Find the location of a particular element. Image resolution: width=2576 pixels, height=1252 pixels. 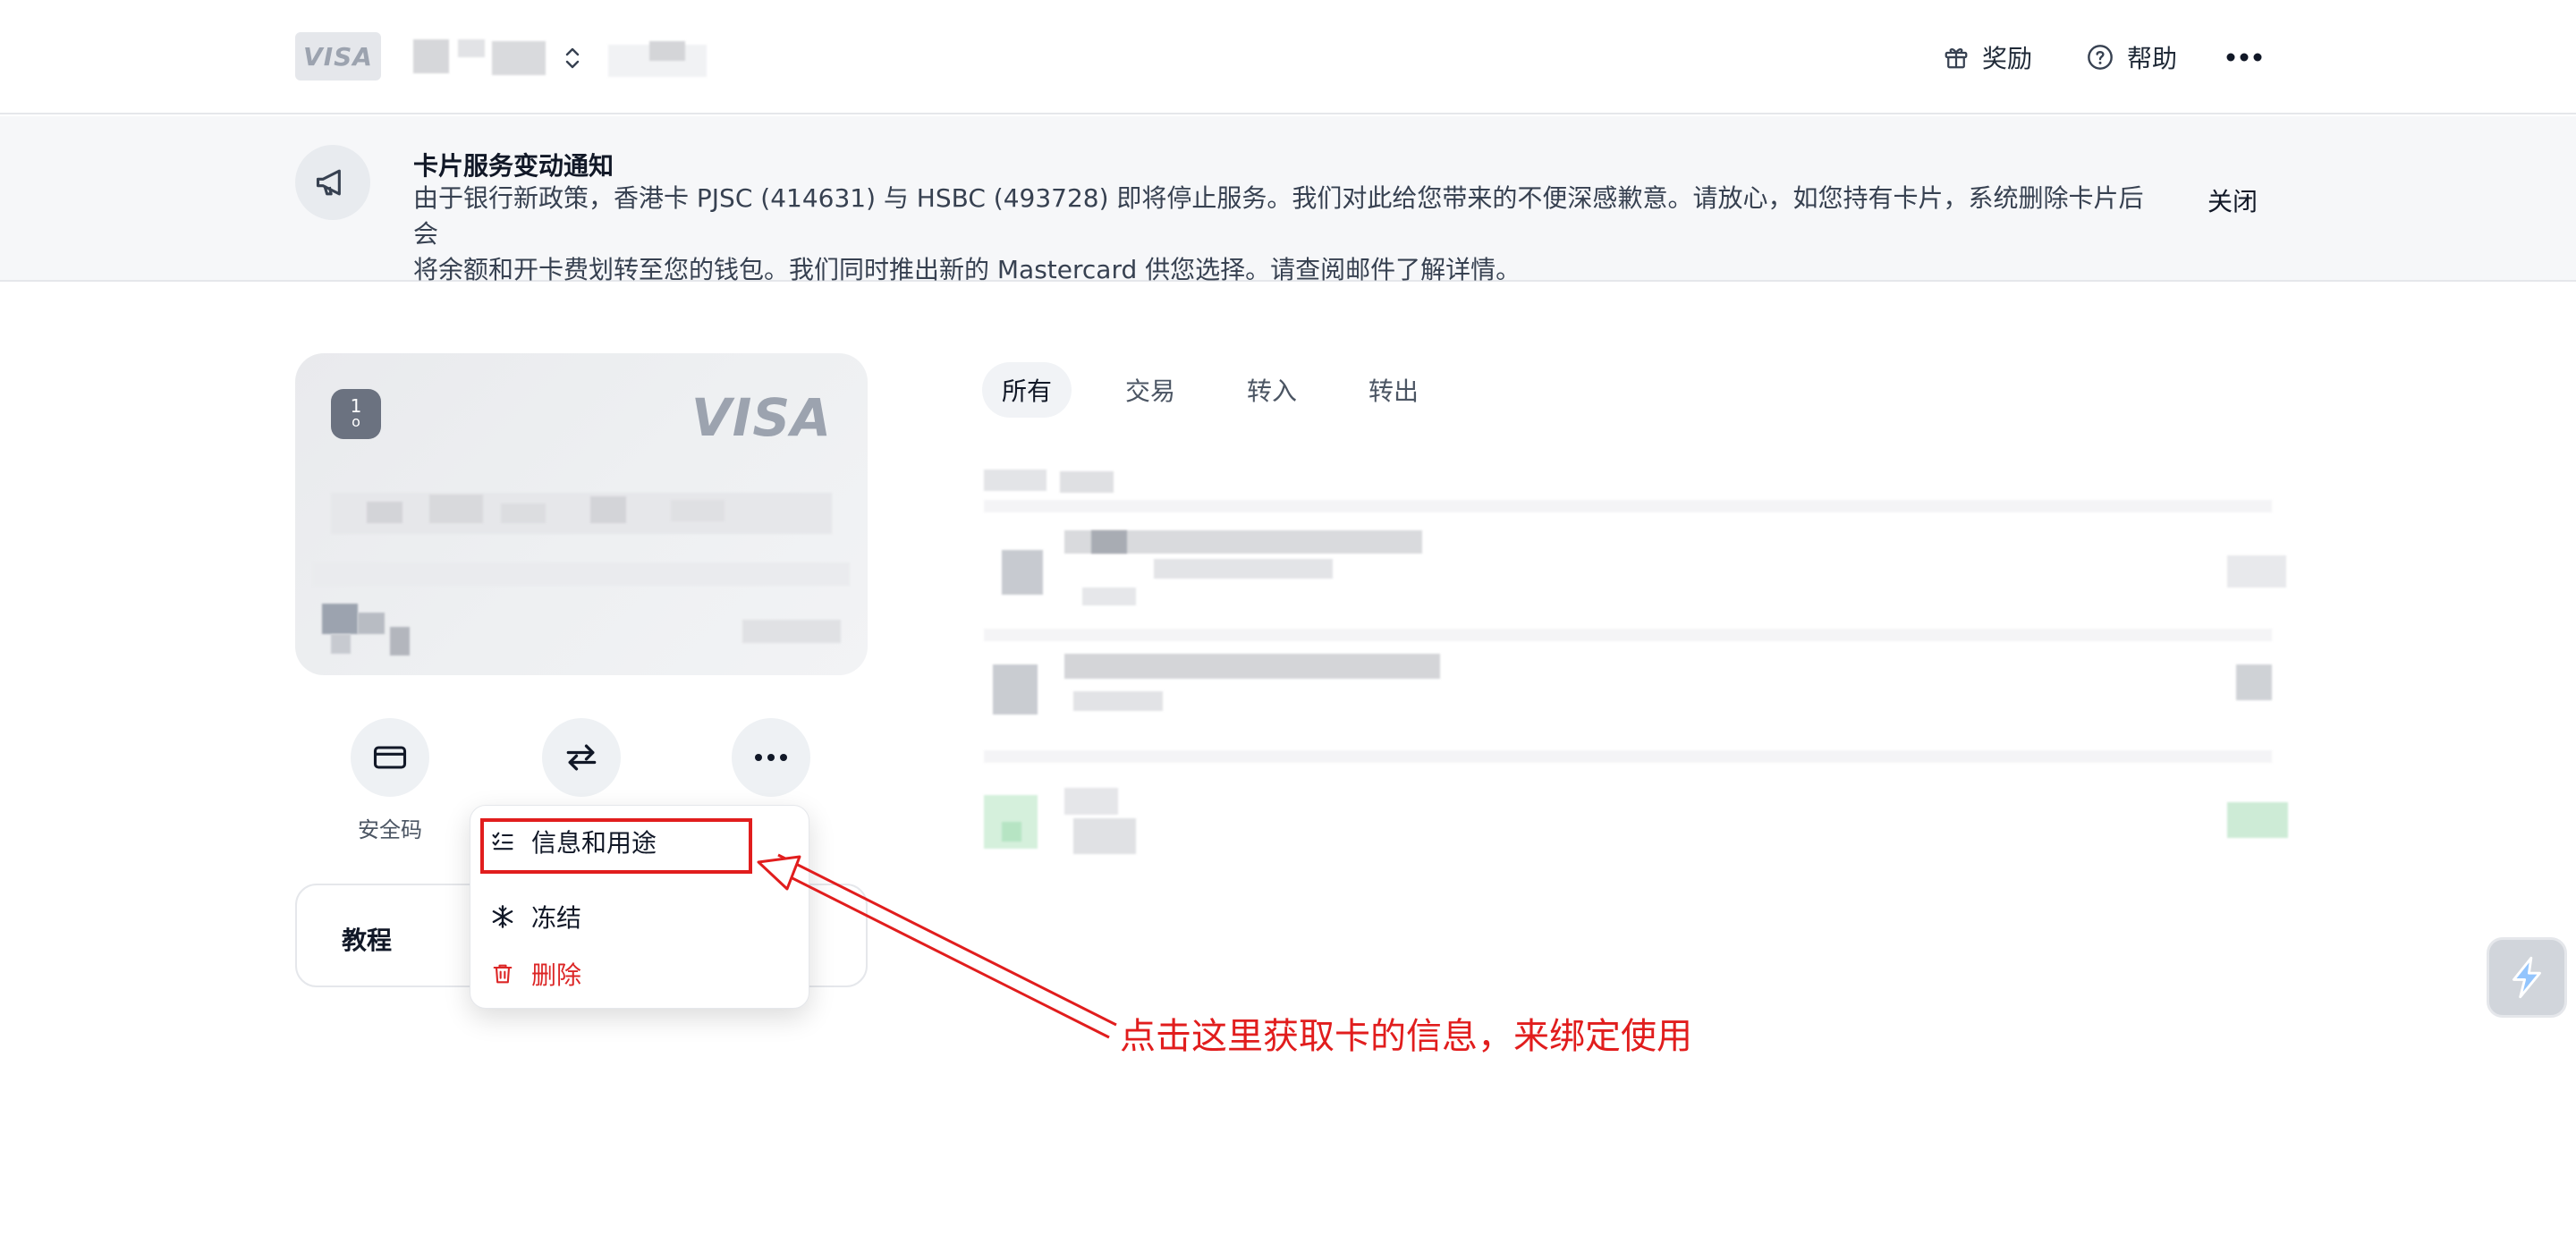

card-number-redacted is located at coordinates (581, 514).